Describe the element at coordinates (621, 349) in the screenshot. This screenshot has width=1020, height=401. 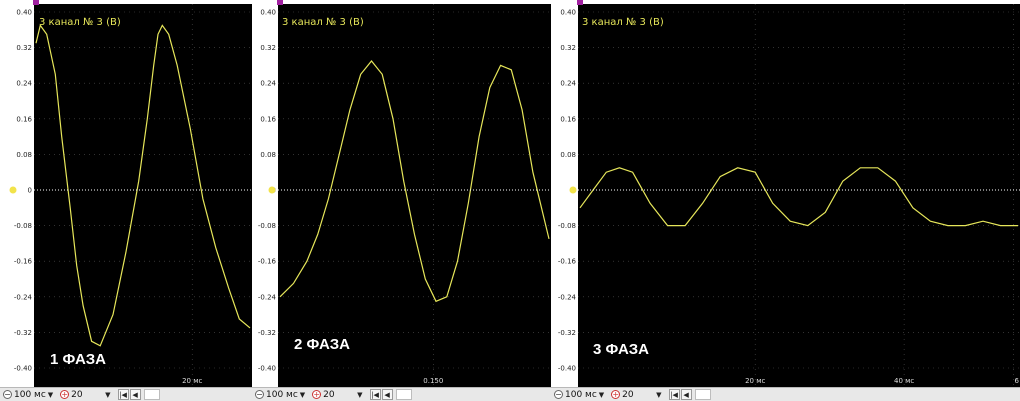
I see `phase-label: 3 ФАЗА` at that location.